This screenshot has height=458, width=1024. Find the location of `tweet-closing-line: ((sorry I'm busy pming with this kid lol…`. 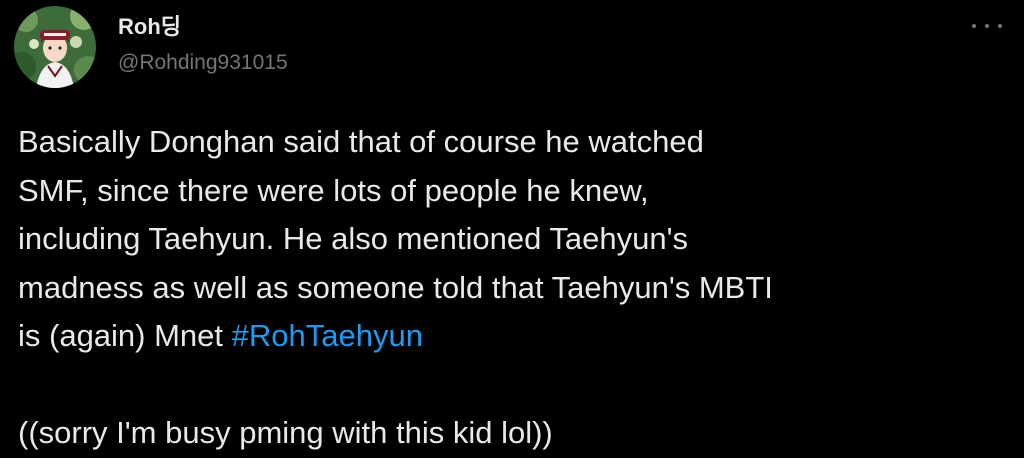

tweet-closing-line: ((sorry I'm busy pming with this kid lol… is located at coordinates (285, 432).